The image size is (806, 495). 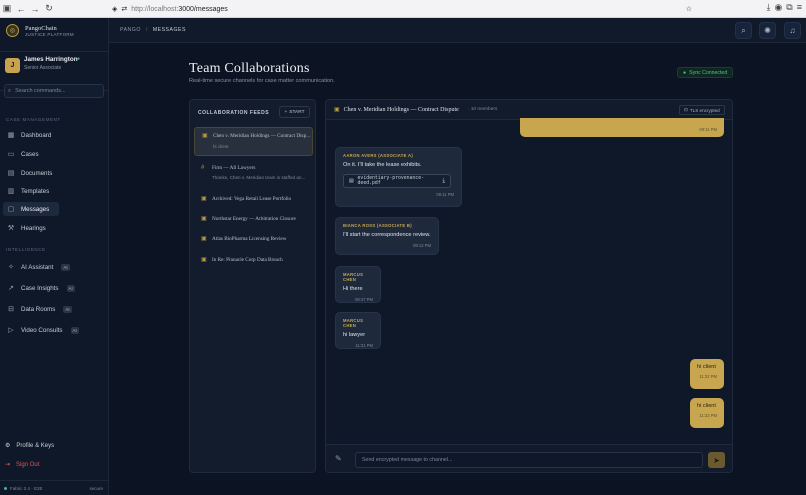 I want to click on breadcrumb: PANGO / MESSAGES, so click(x=153, y=30).